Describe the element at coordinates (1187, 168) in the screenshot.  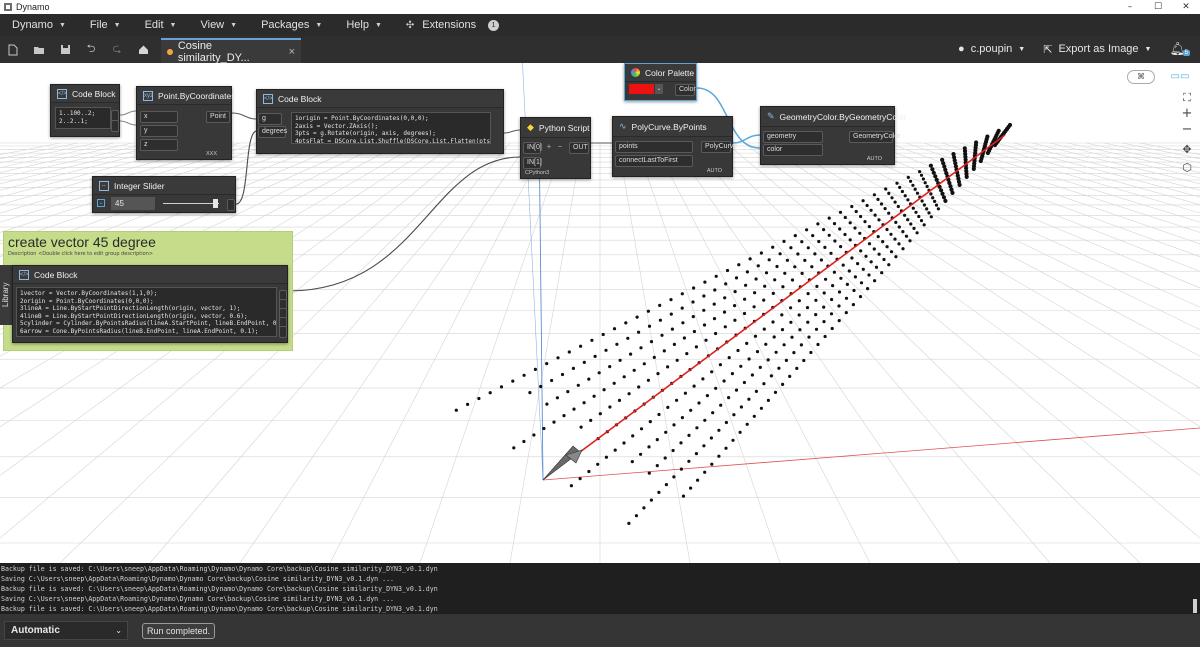
I see `orbit-button: ⬡` at that location.